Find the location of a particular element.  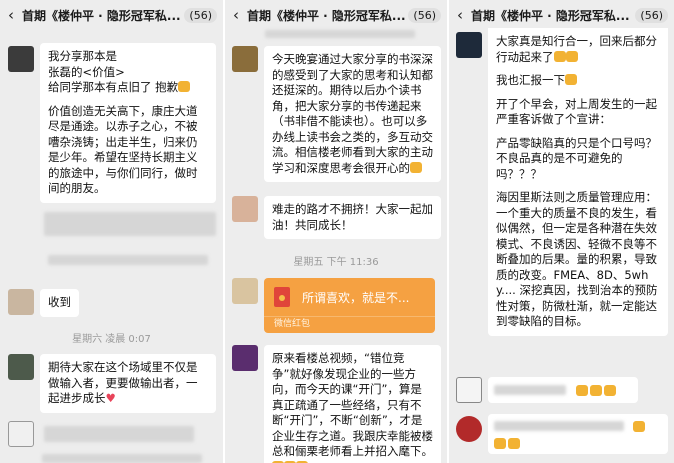

red-packet: 所谓喜欢，就是不... 微信红包 is located at coordinates (349, 305).